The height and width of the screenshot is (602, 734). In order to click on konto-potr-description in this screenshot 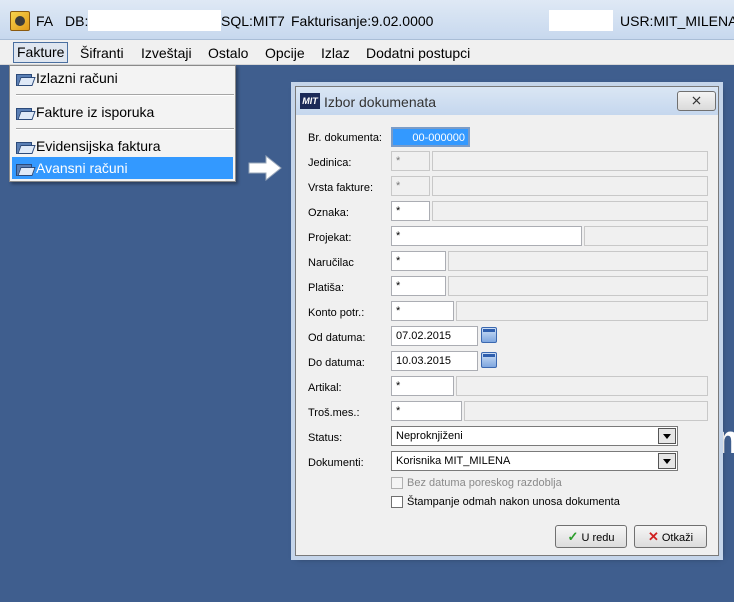, I will do `click(582, 311)`.